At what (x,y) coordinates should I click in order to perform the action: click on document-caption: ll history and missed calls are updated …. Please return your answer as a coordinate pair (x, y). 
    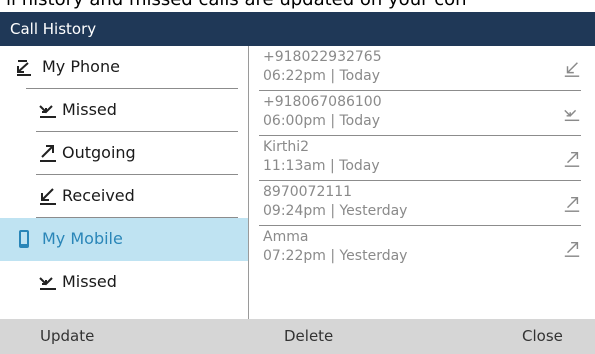
    Looking at the image, I should click on (297, 6).